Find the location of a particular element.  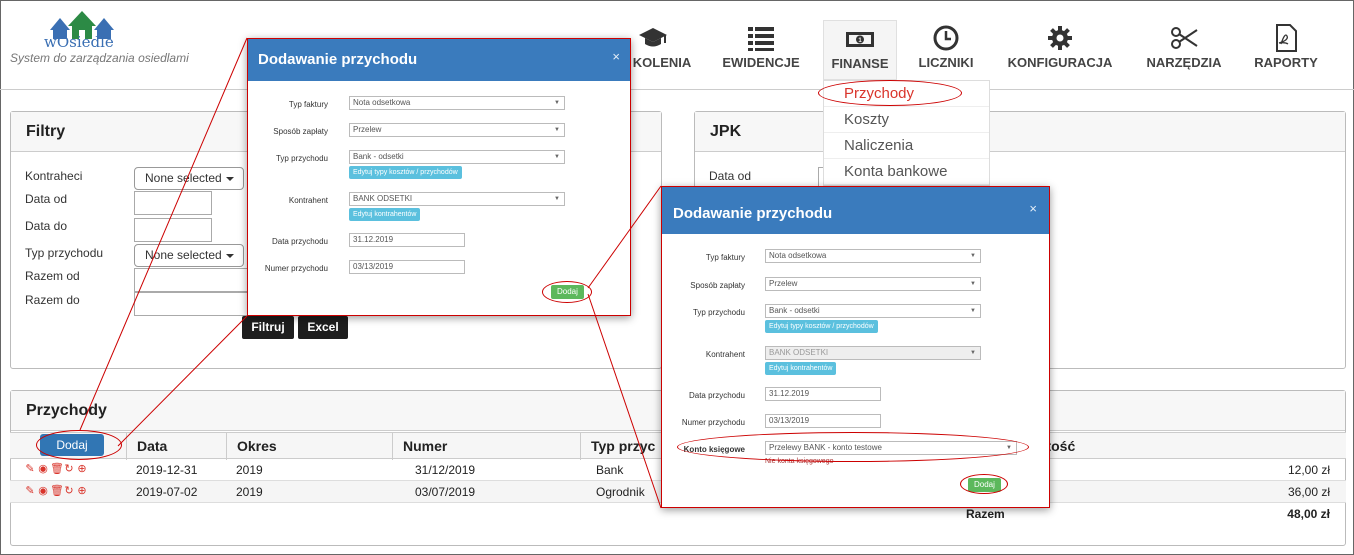

excel-button: Excel is located at coordinates (323, 327).